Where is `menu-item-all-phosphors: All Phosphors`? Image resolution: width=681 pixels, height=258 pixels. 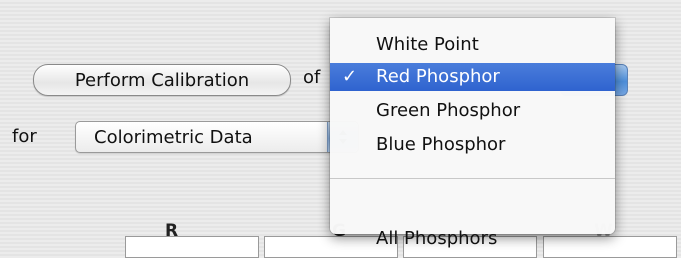 menu-item-all-phosphors: All Phosphors is located at coordinates (472, 239).